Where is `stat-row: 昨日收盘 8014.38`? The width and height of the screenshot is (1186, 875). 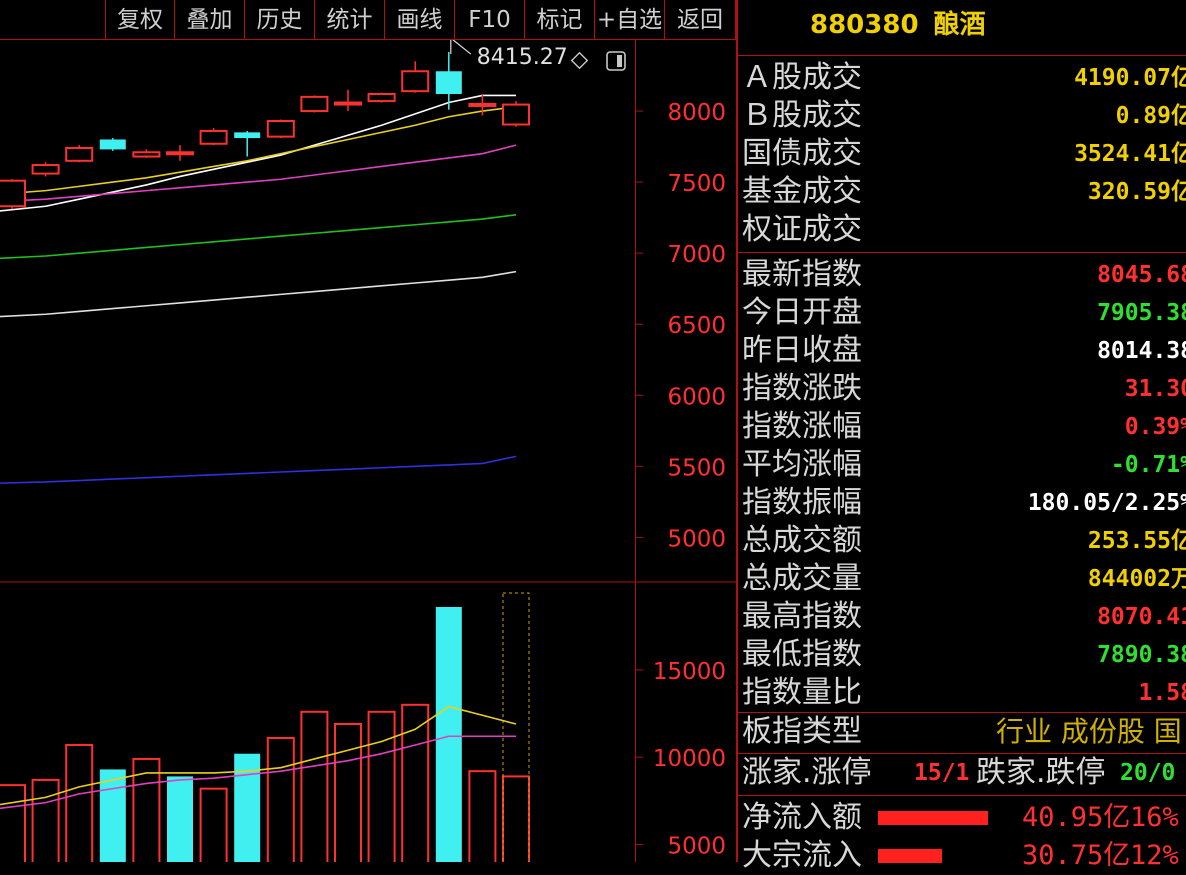
stat-row: 昨日收盘 8014.38 is located at coordinates (962, 351).